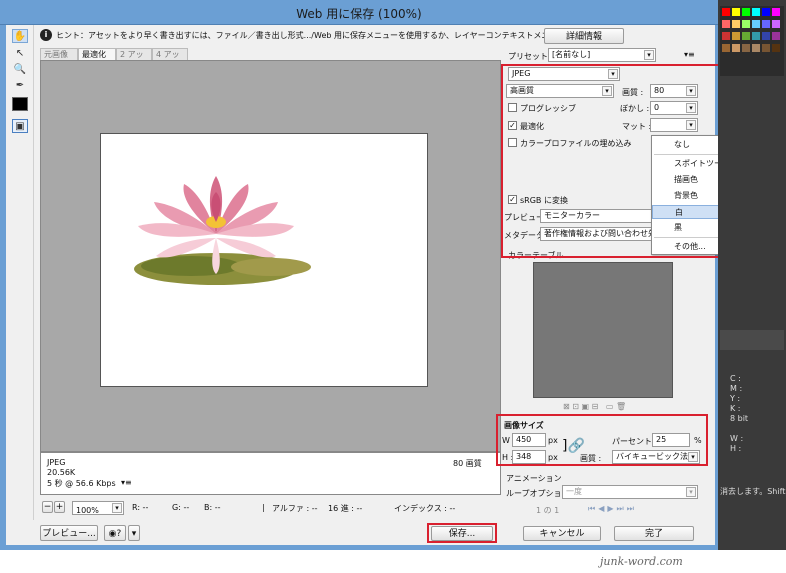 The width and height of the screenshot is (786, 573). What do you see at coordinates (97, 54) in the screenshot?
I see `tab-optimized: 最適化` at bounding box center [97, 54].